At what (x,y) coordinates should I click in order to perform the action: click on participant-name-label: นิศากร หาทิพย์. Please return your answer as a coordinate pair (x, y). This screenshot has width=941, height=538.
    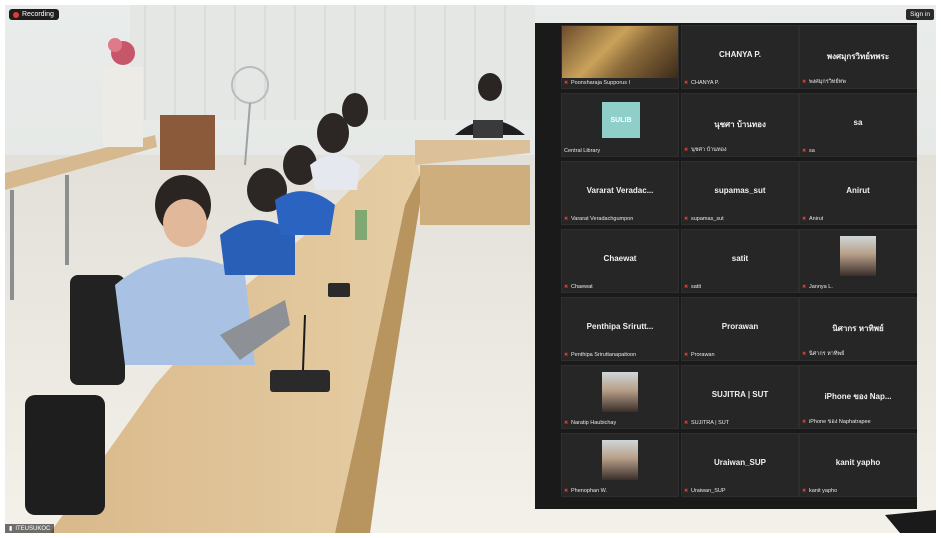
    Looking at the image, I should click on (823, 354).